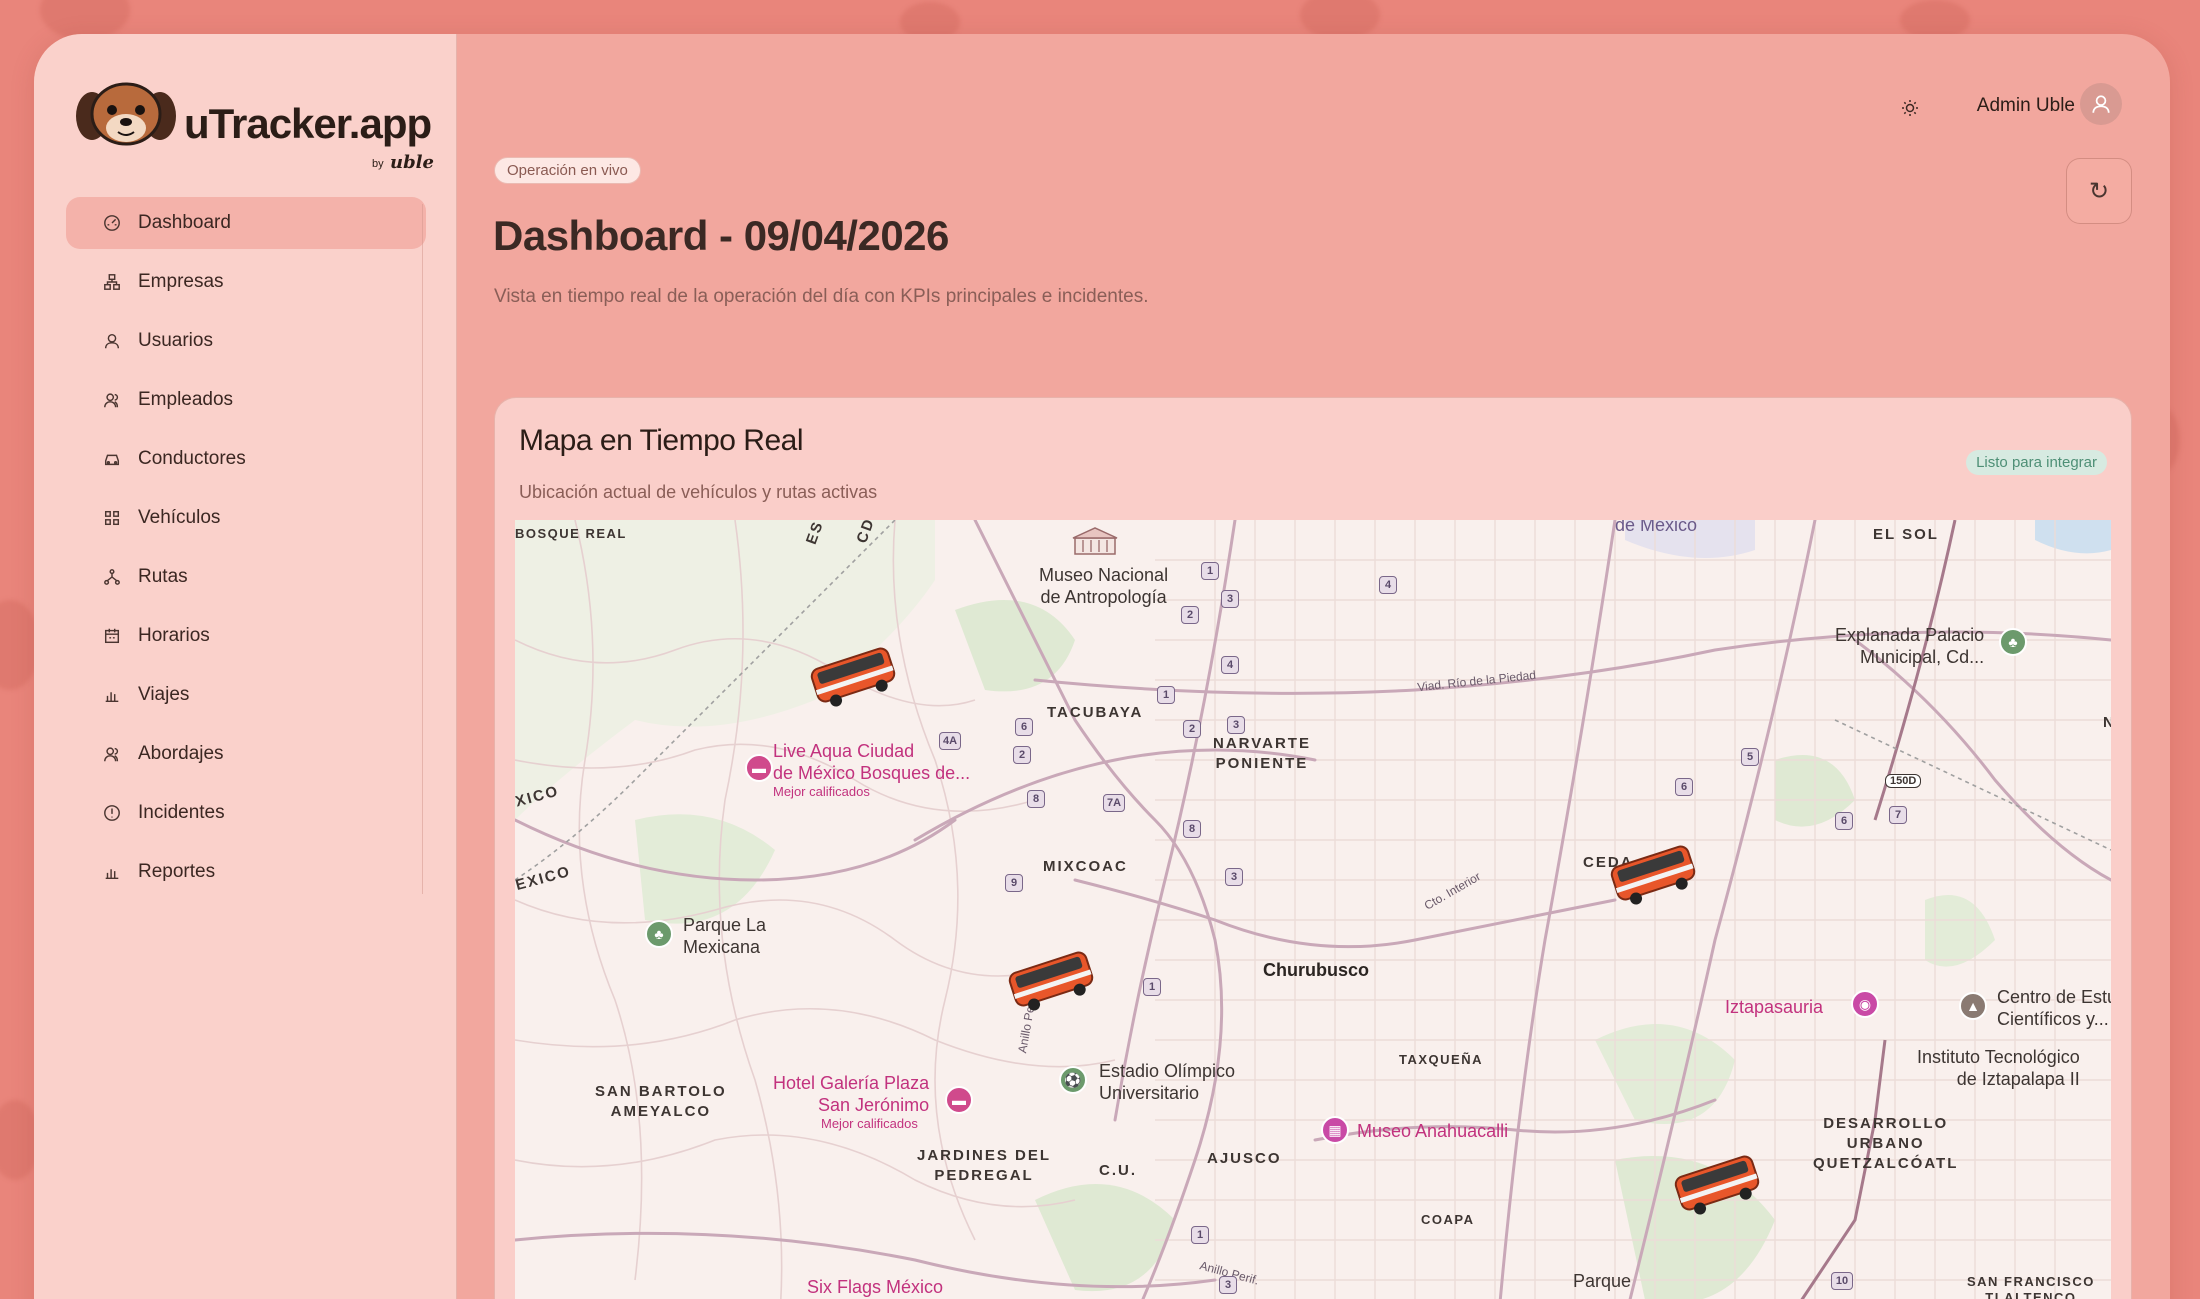  What do you see at coordinates (661, 1101) in the screenshot?
I see `map-label-san-bartolo: SAN BARTOLO AMEYALCO` at bounding box center [661, 1101].